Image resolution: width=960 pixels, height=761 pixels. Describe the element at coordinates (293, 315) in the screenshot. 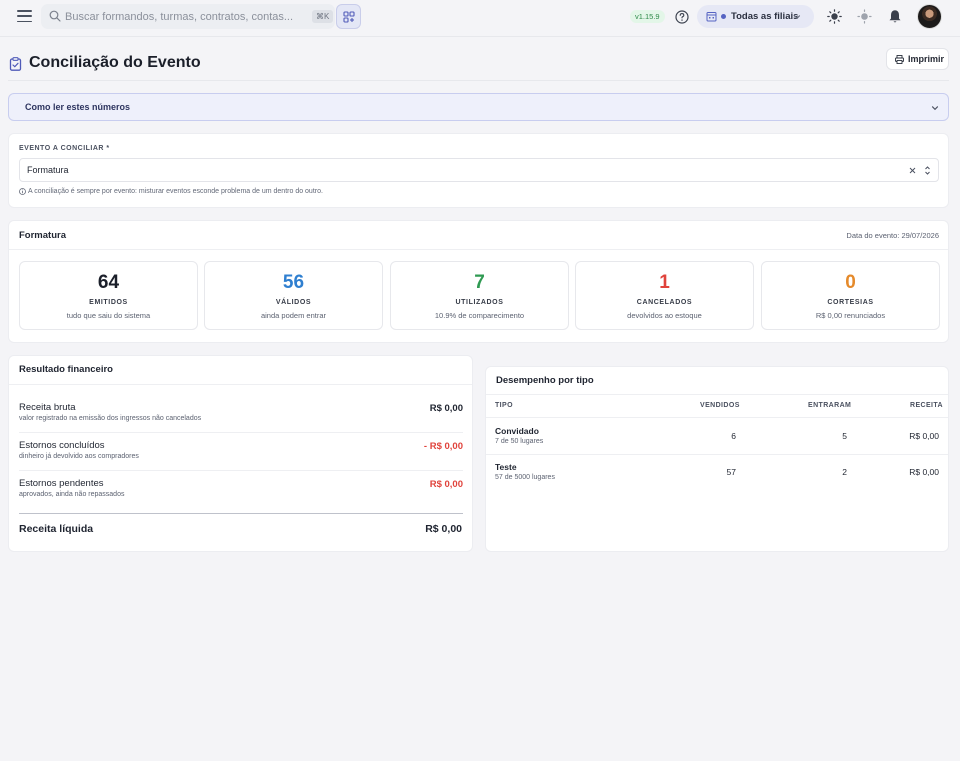

I see `stat-sub: ainda podem entrar` at that location.